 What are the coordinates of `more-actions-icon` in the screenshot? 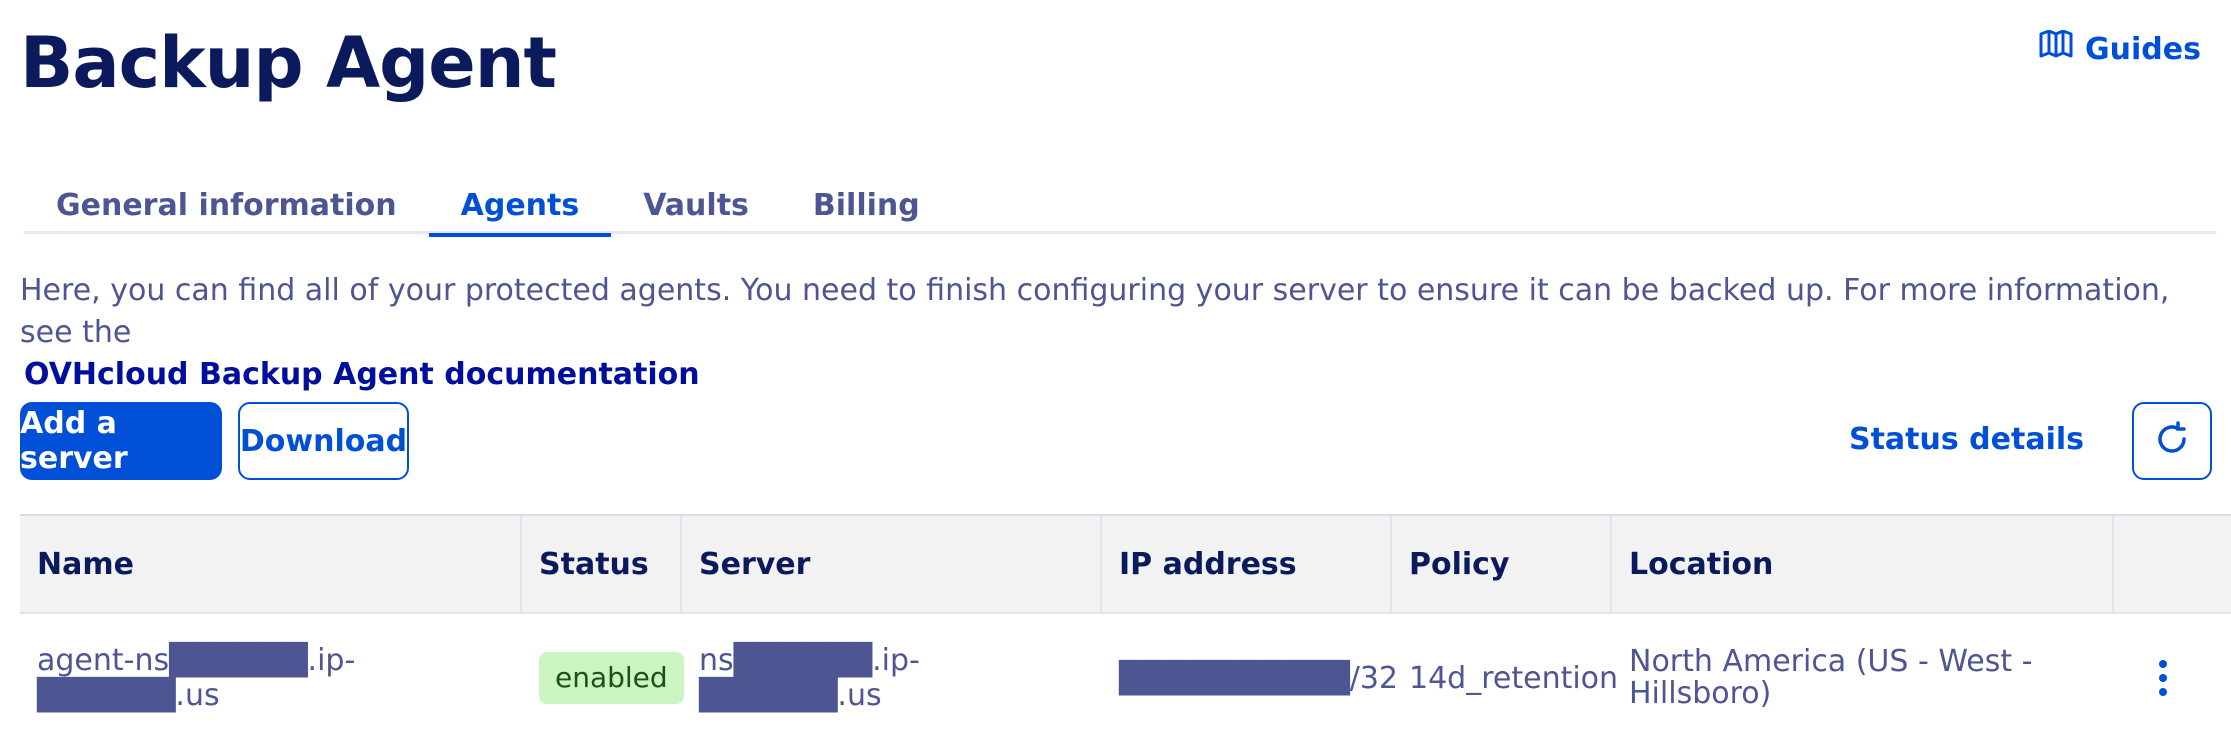 It's located at (2163, 678).